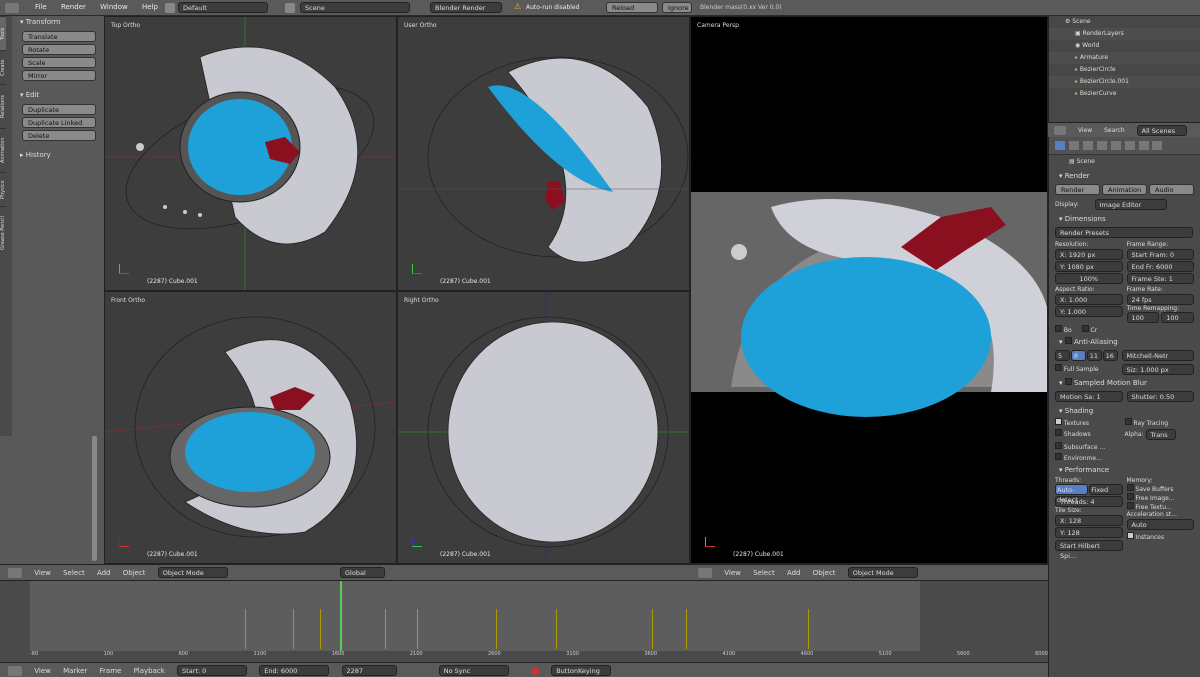 The image size is (1200, 677). What do you see at coordinates (290, 8) in the screenshot?
I see `scene-icon` at bounding box center [290, 8].